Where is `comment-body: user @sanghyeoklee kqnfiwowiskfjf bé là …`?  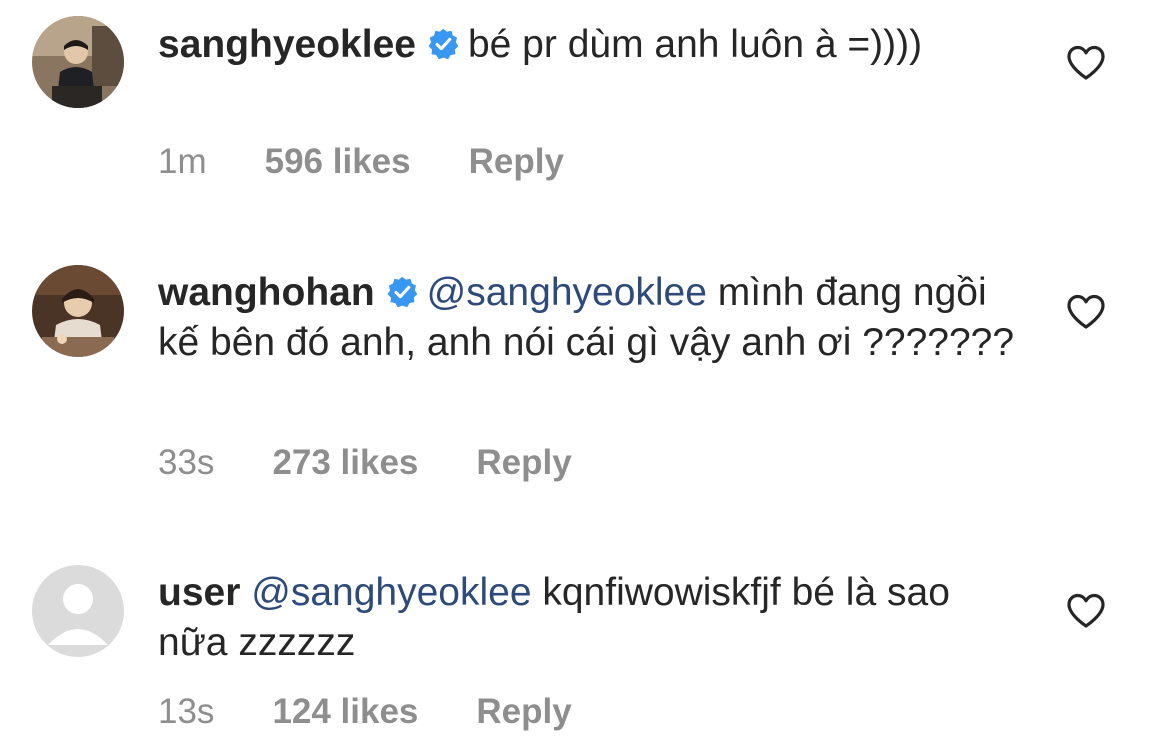
comment-body: user @sanghyeoklee kqnfiwowiskfjf bé là … is located at coordinates (588, 618).